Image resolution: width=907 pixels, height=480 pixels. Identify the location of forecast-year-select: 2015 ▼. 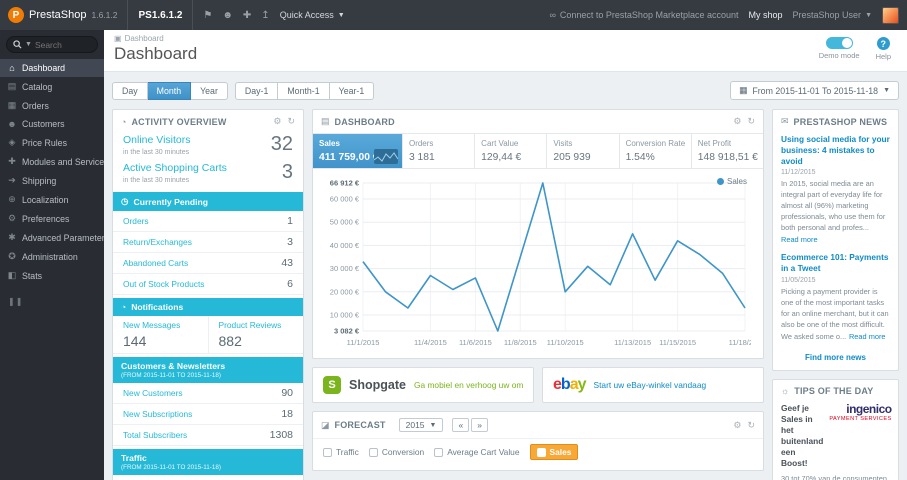
(421, 425).